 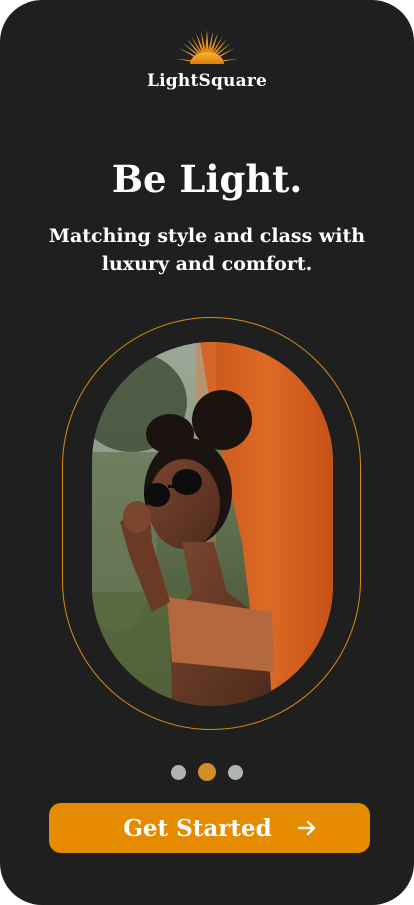 I want to click on get-started-button: Get Started, so click(x=209, y=828).